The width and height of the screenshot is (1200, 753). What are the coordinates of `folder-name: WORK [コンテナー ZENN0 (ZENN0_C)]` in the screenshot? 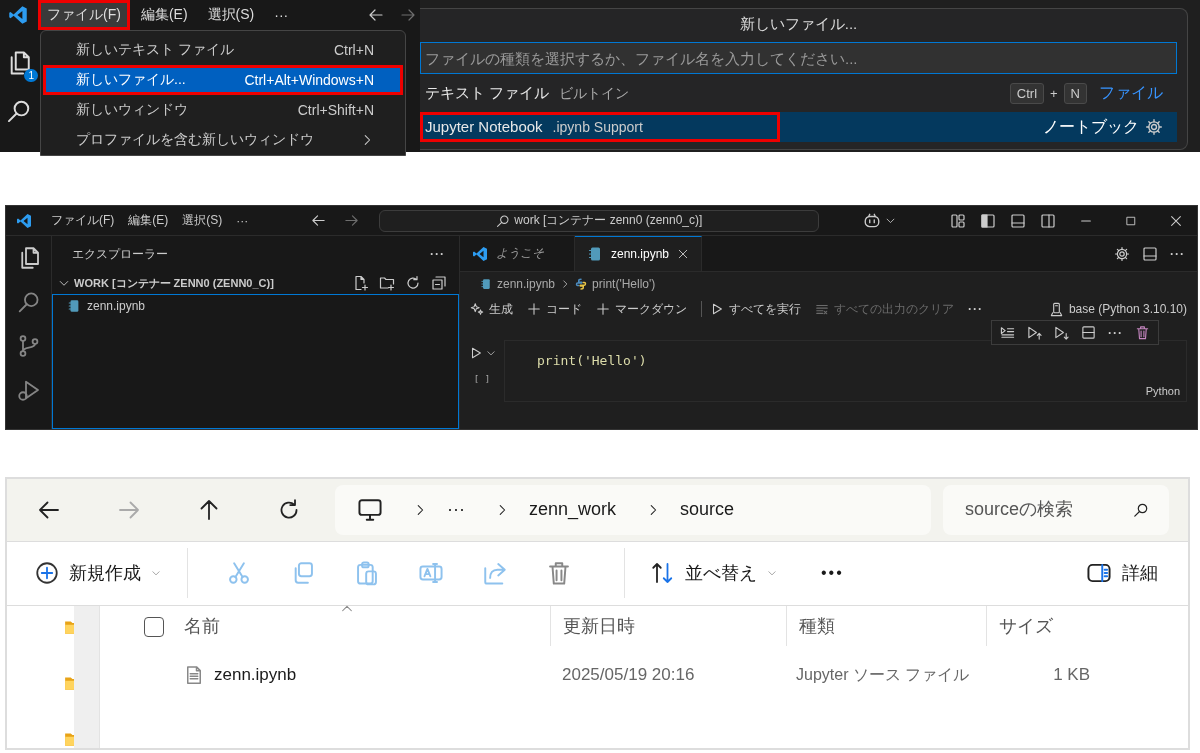 It's located at (174, 283).